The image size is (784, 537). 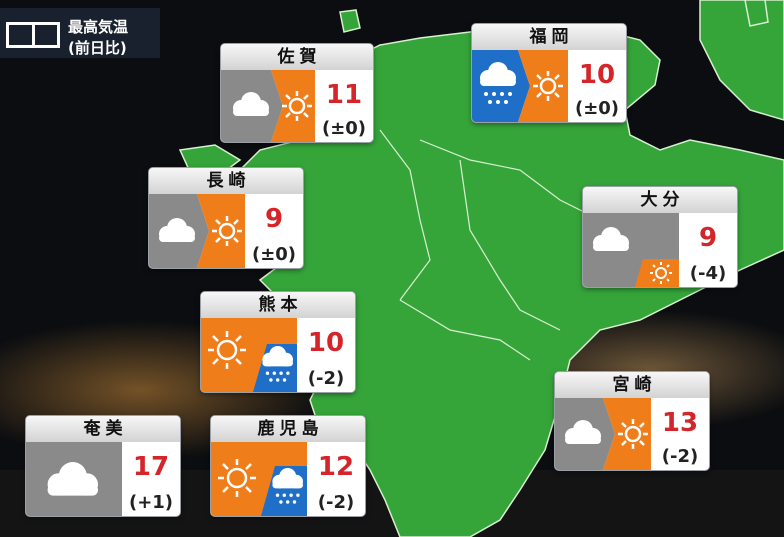 What do you see at coordinates (151, 467) in the screenshot?
I see `high-temp: 17` at bounding box center [151, 467].